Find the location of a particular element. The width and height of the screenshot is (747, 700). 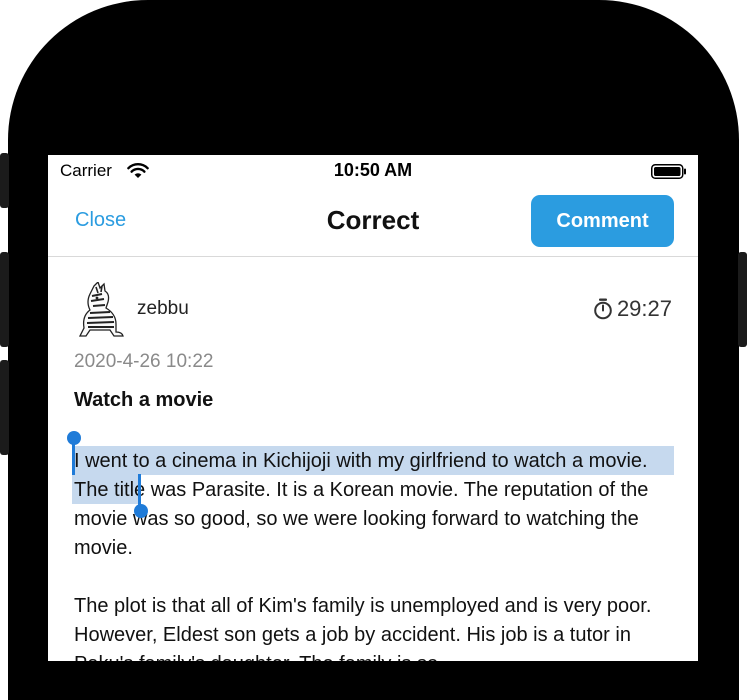

selection-end-knob is located at coordinates (141, 511).